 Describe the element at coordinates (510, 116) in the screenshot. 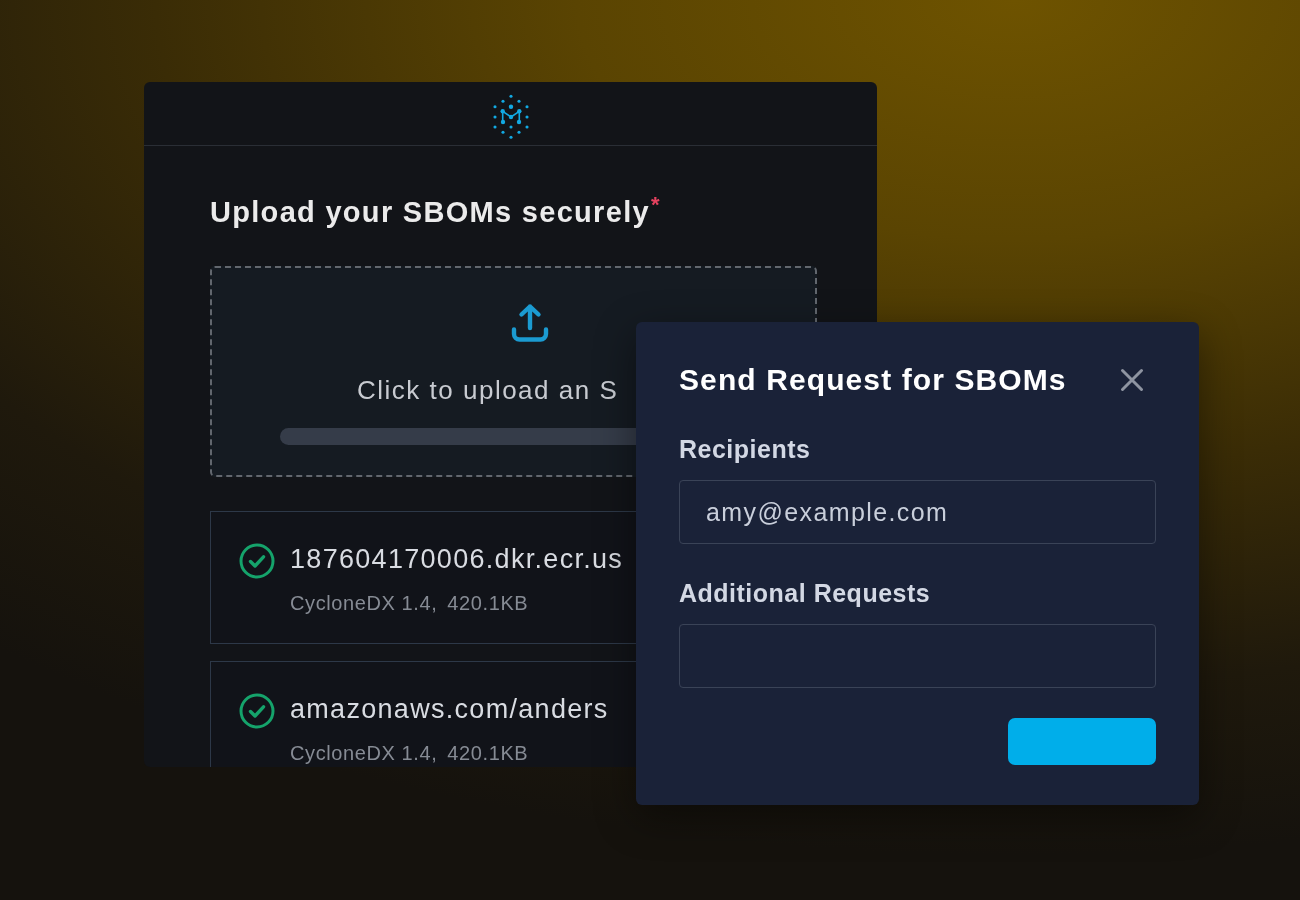

I see `logo-icon` at that location.